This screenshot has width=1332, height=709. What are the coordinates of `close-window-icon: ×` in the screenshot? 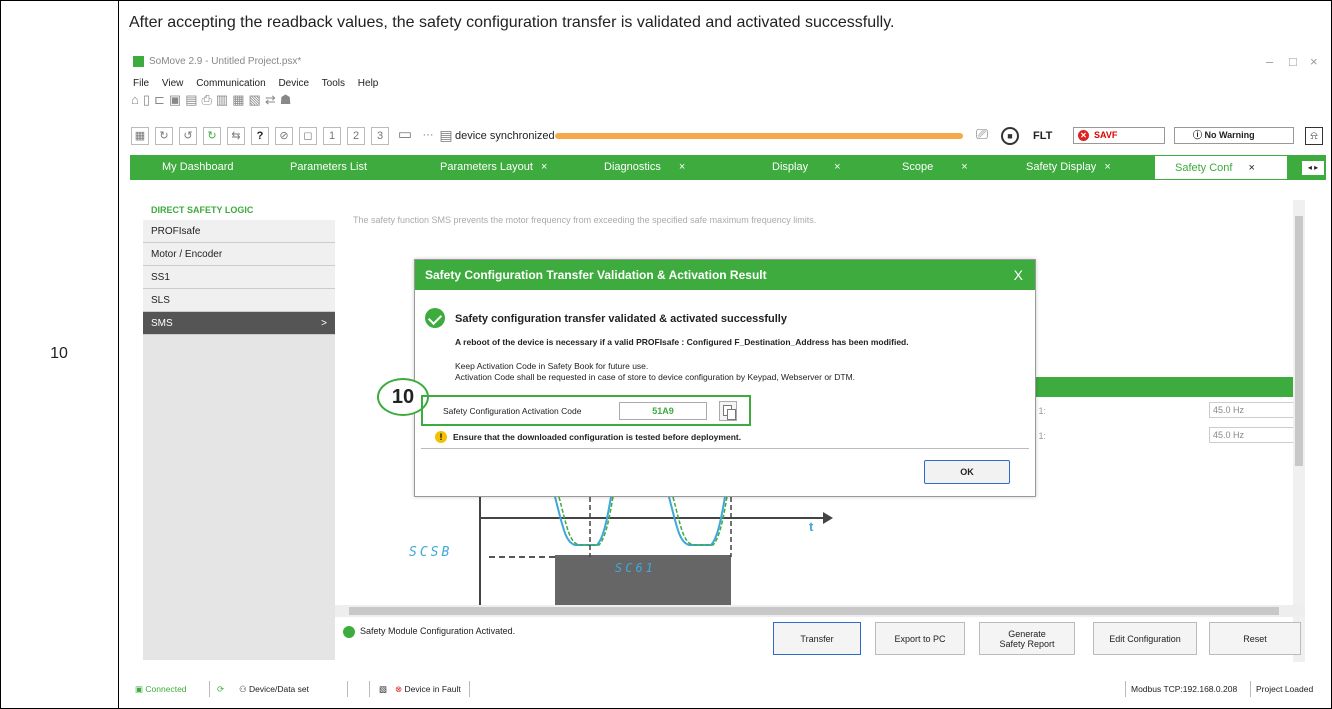 It's located at (1314, 61).